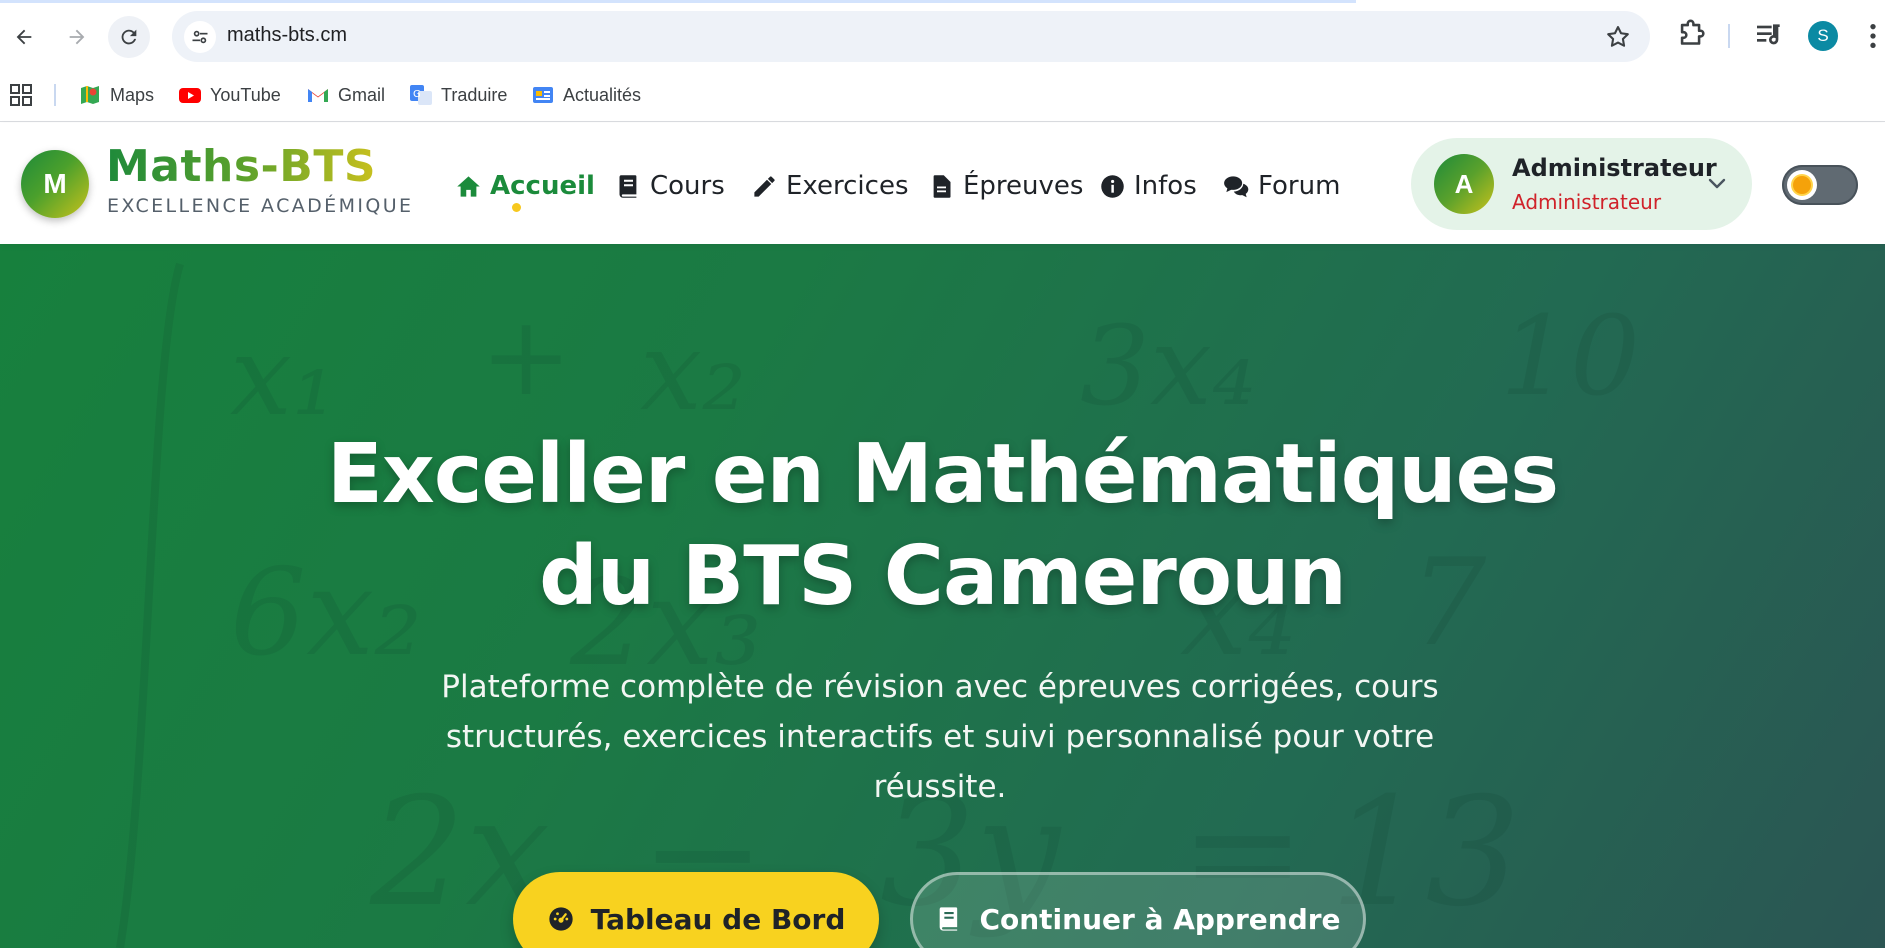 This screenshot has width=1885, height=948. What do you see at coordinates (260, 206) in the screenshot?
I see `brand-tagline: EXCELLENCE ACADÉMIQUE` at bounding box center [260, 206].